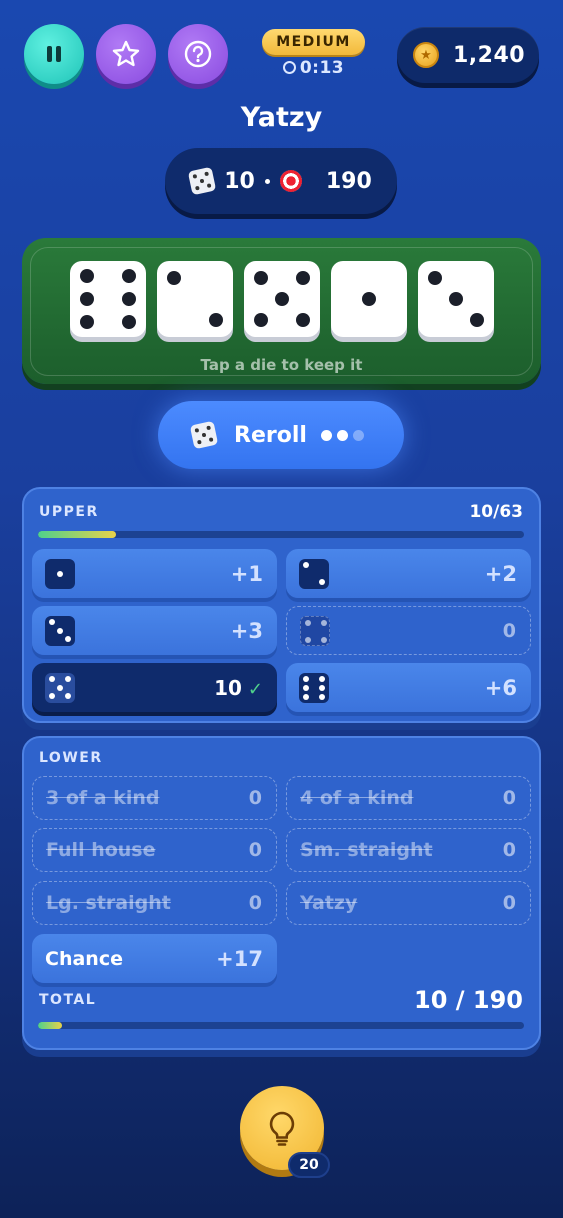  I want to click on lower-cell-yatzy: Yatzy 0, so click(408, 903).